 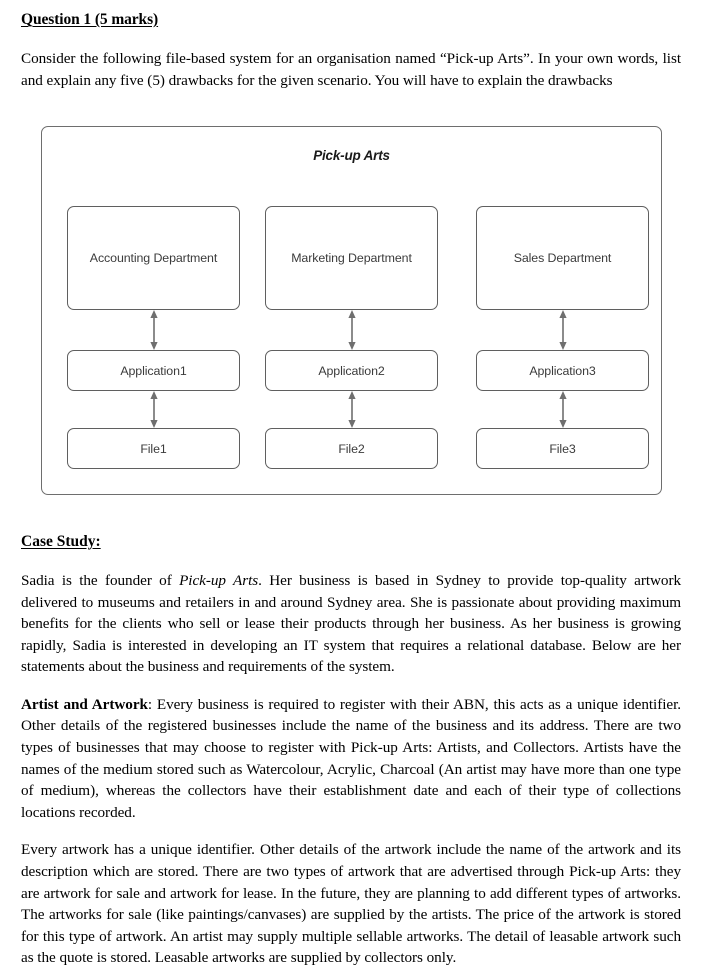 I want to click on diagram-column-sales: Sales Department Application3 File3, so click(x=562, y=341).